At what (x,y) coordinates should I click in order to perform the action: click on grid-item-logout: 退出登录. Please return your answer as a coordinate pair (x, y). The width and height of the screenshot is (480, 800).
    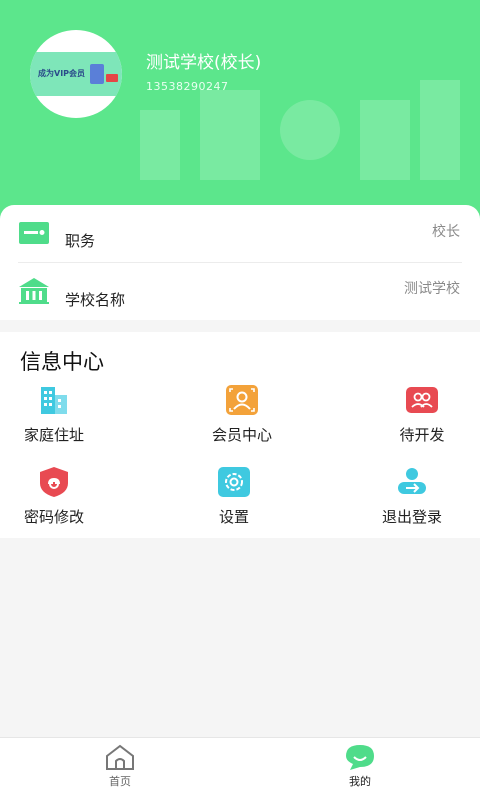
    Looking at the image, I should click on (412, 499).